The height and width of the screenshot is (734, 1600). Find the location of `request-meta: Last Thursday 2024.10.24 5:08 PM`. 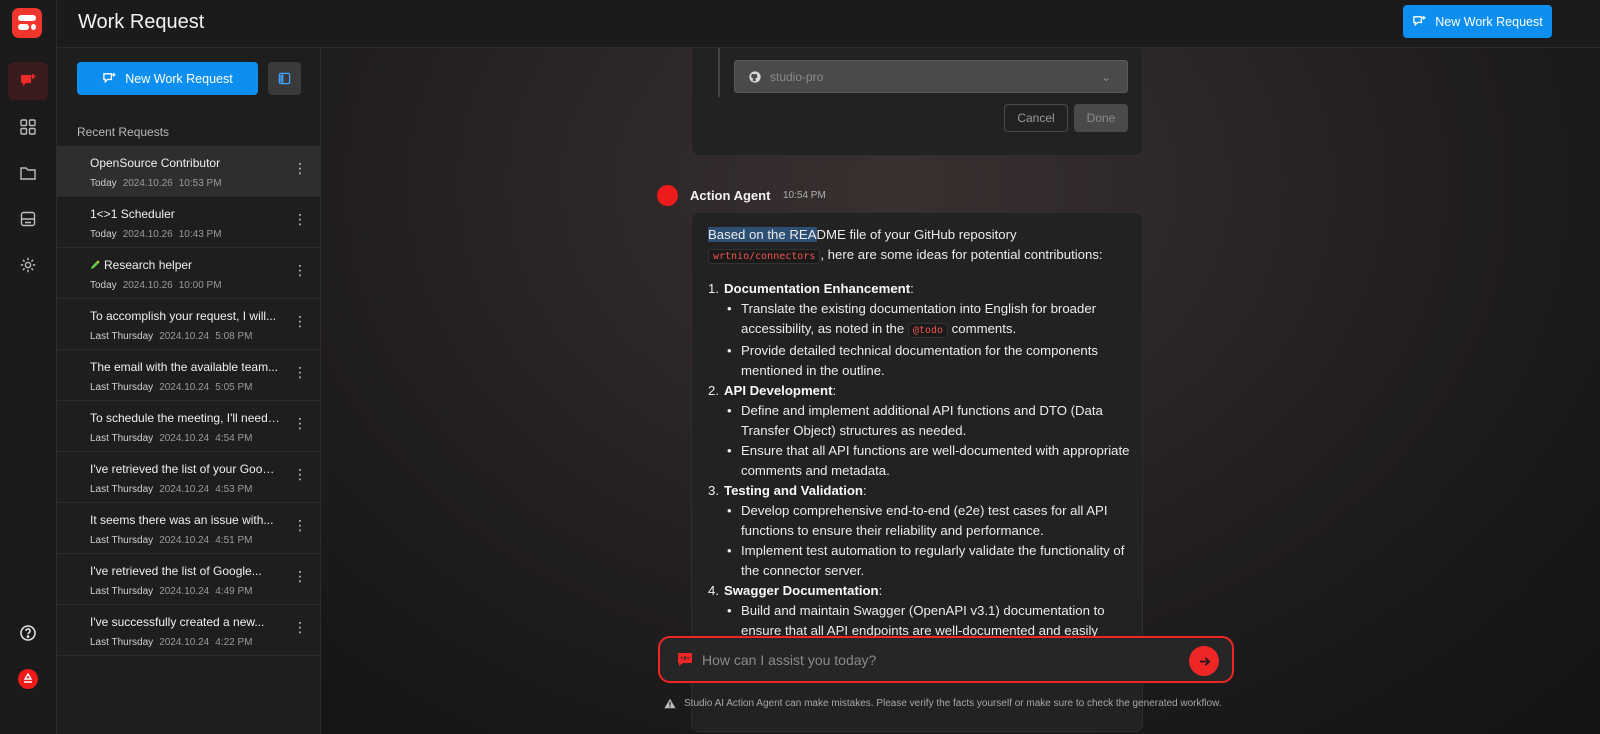

request-meta: Last Thursday 2024.10.24 5:08 PM is located at coordinates (171, 336).